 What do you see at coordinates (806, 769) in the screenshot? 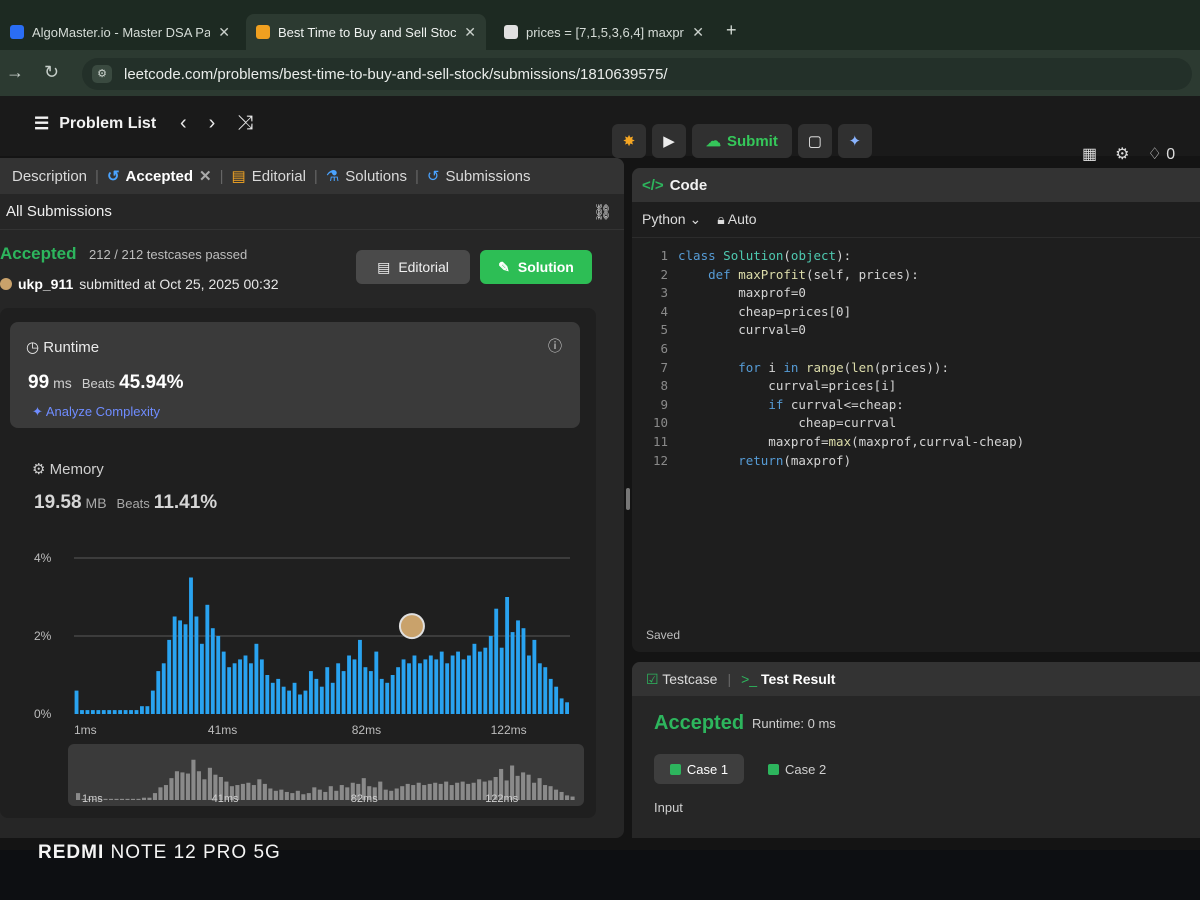
I see `case-label: Case 2` at bounding box center [806, 769].